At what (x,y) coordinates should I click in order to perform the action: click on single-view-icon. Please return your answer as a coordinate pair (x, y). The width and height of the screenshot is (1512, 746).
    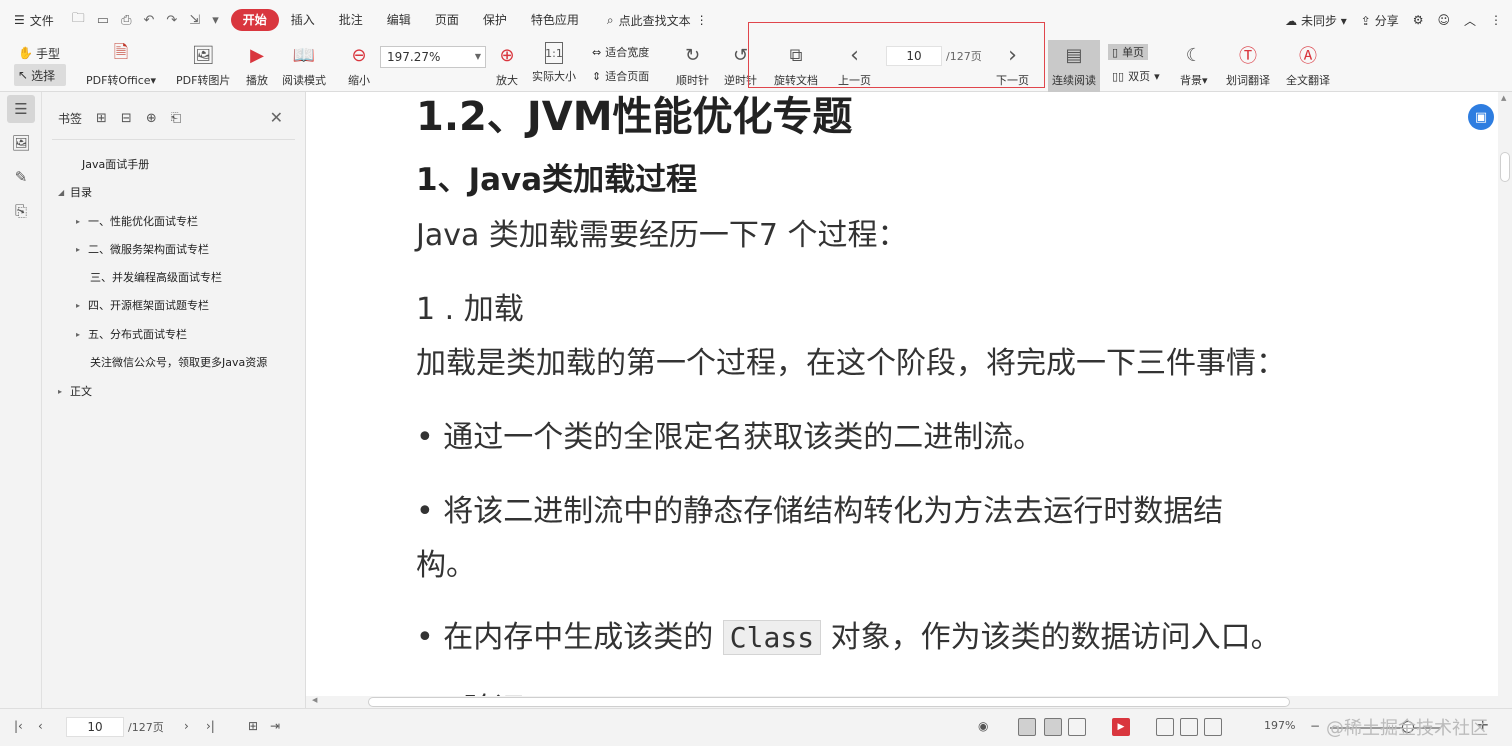
    Looking at the image, I should click on (1053, 727).